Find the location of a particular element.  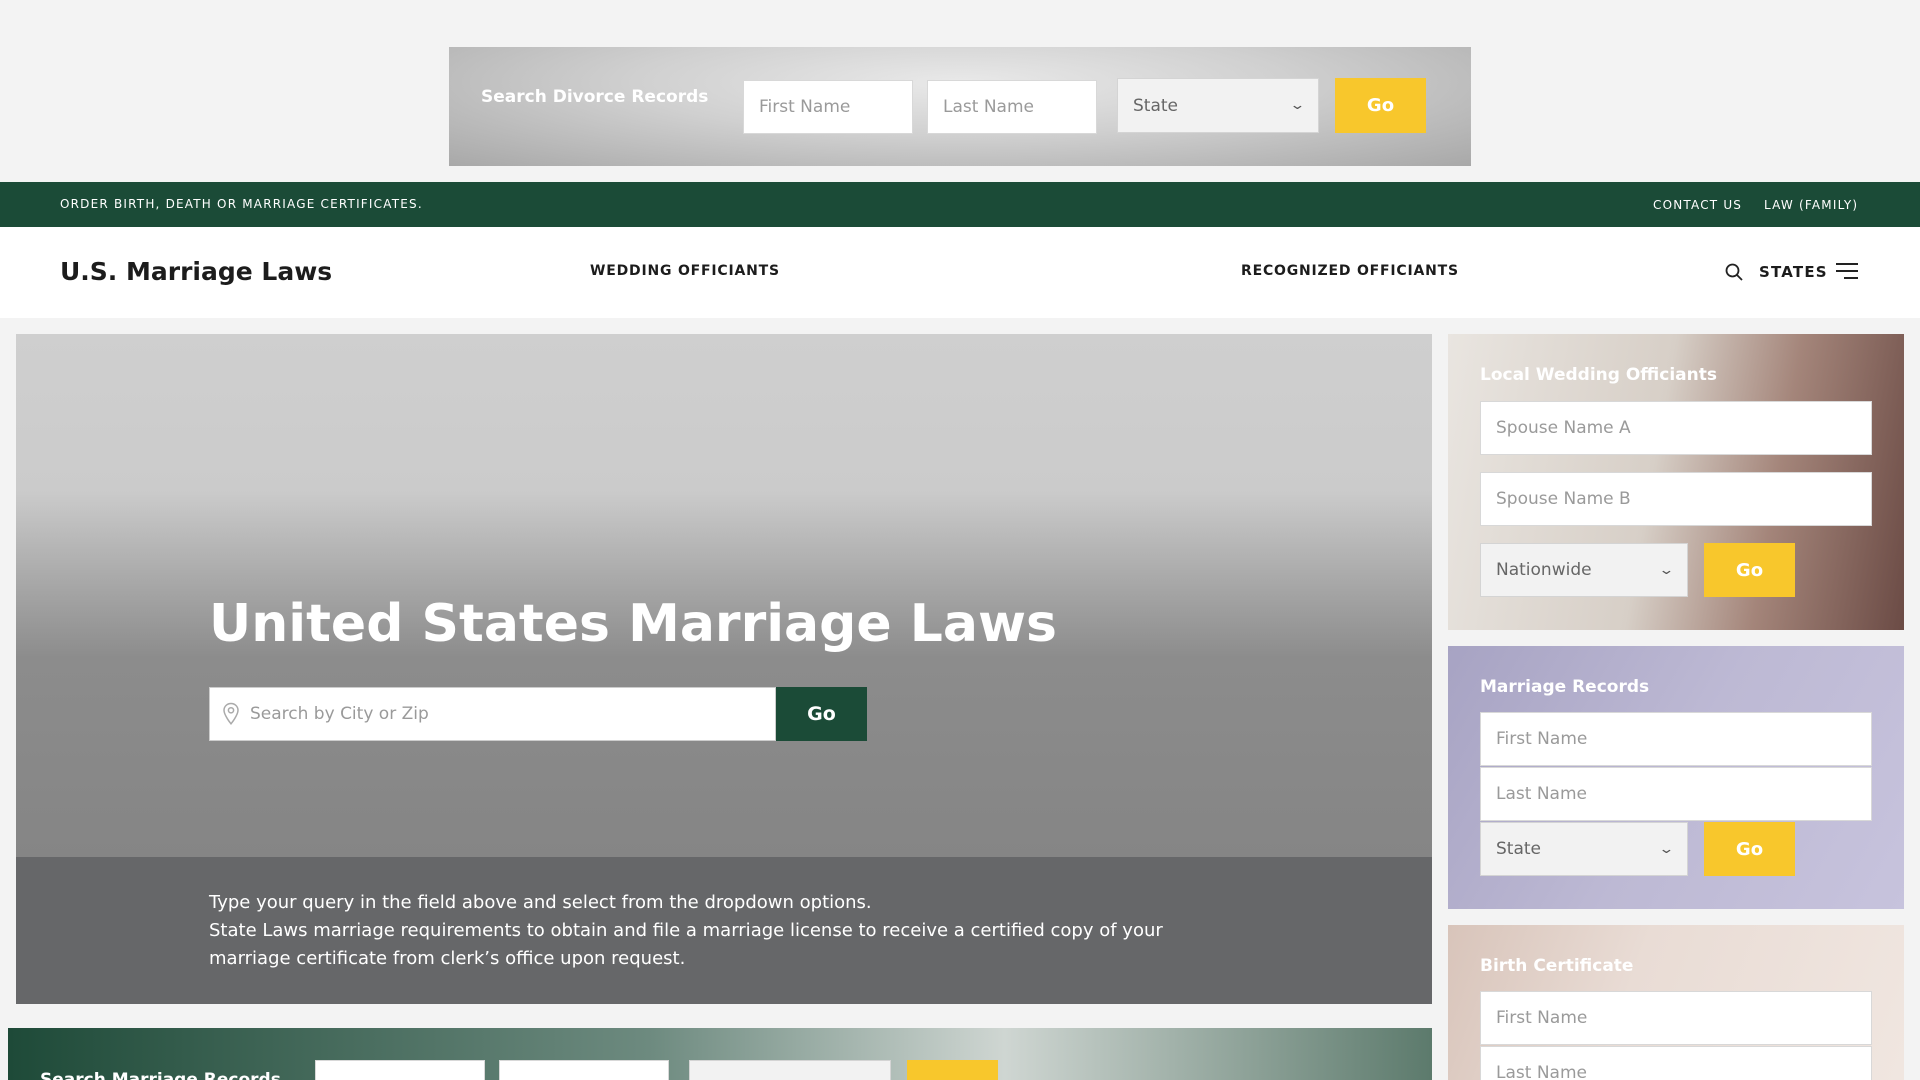

city-zip-search-box is located at coordinates (492, 714).